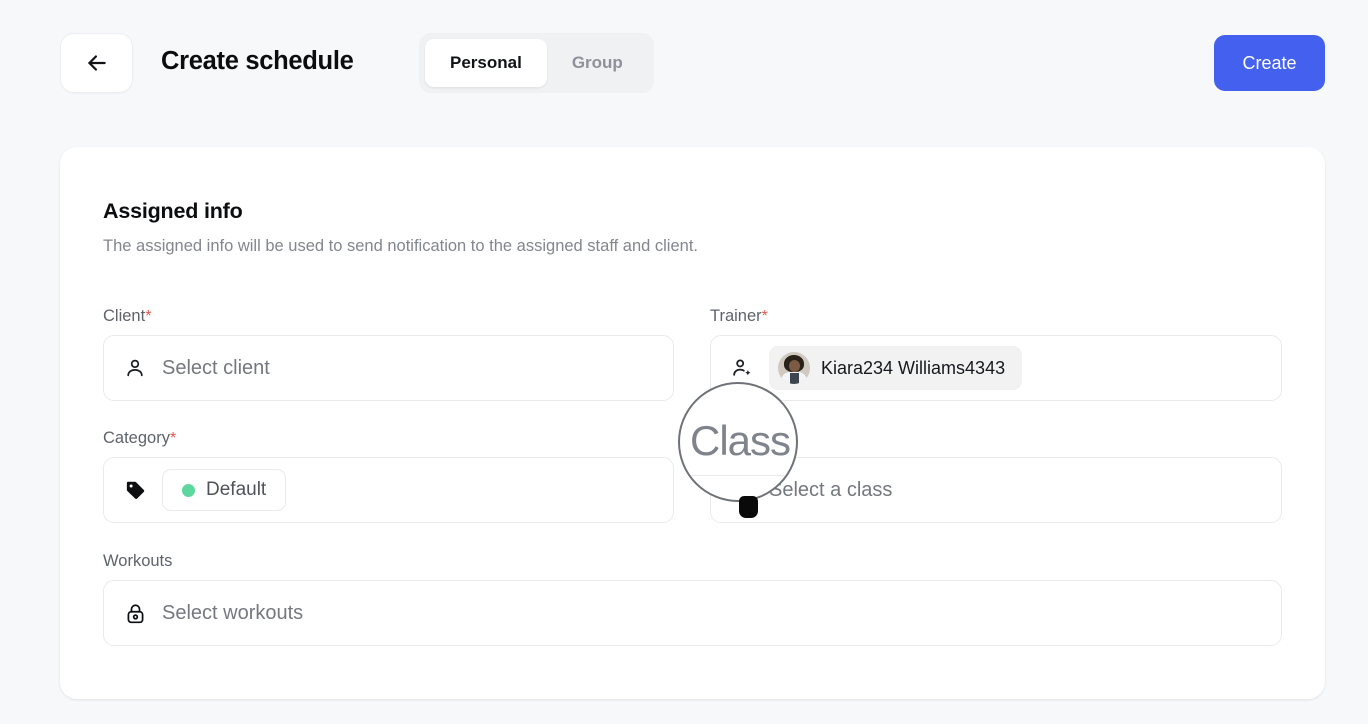 The image size is (1368, 724). I want to click on arrow-left-icon, so click(97, 63).